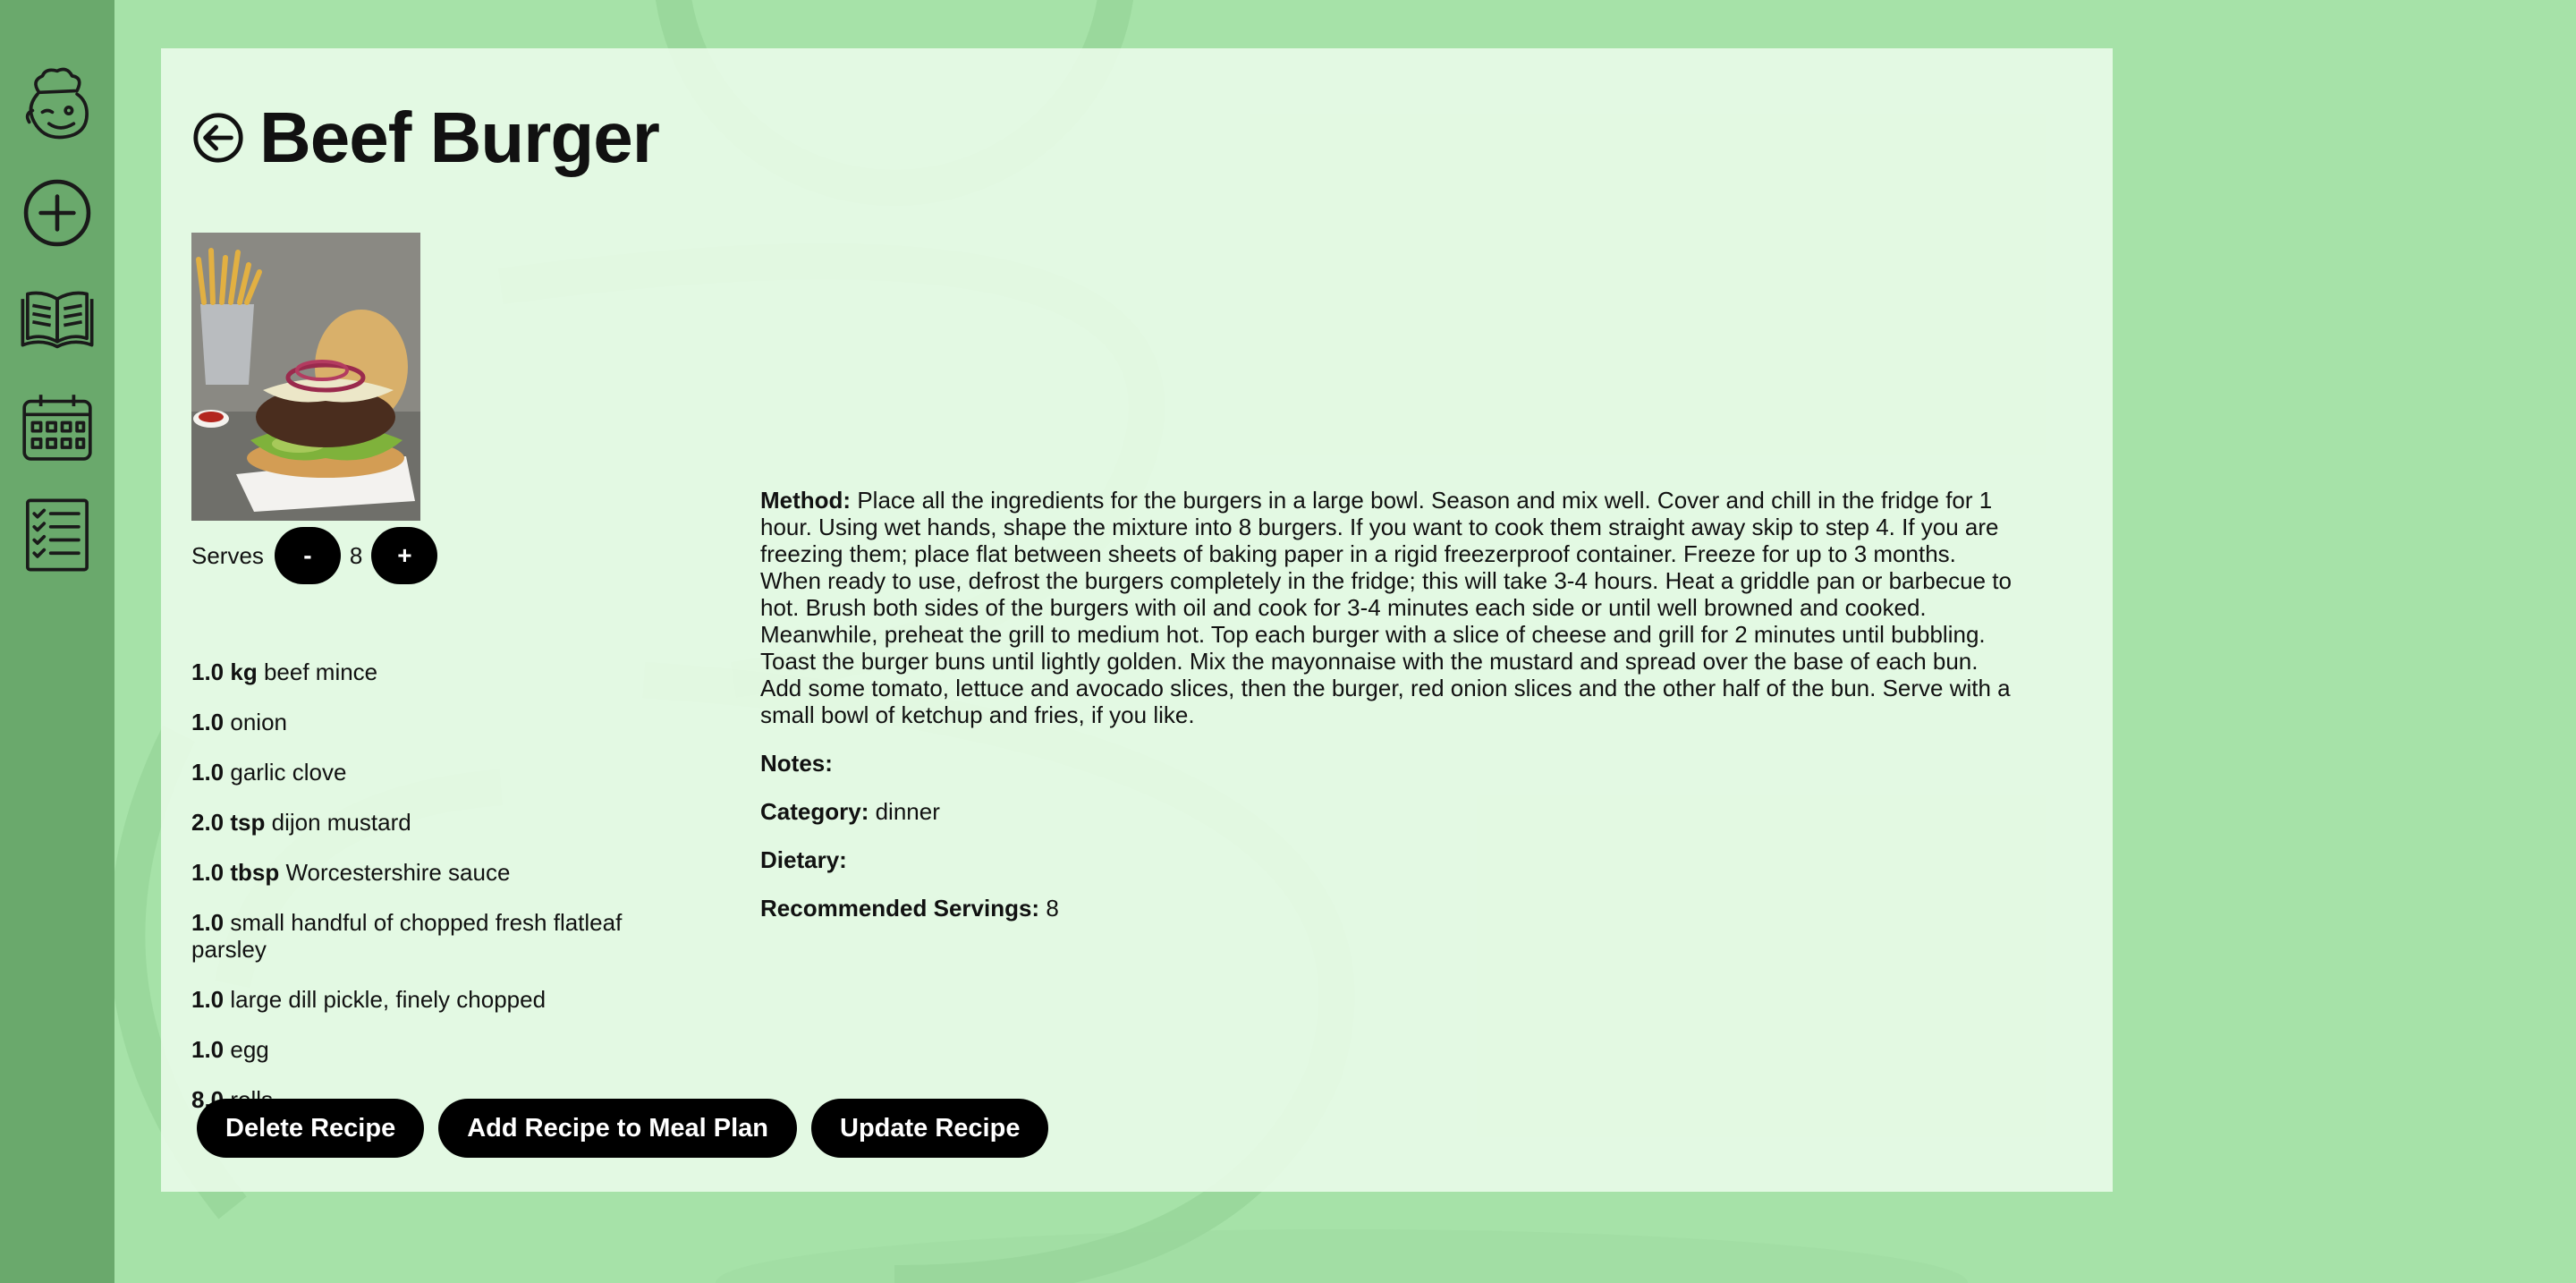 The height and width of the screenshot is (1283, 2576). What do you see at coordinates (249, 1049) in the screenshot?
I see `ingredient-name: egg` at bounding box center [249, 1049].